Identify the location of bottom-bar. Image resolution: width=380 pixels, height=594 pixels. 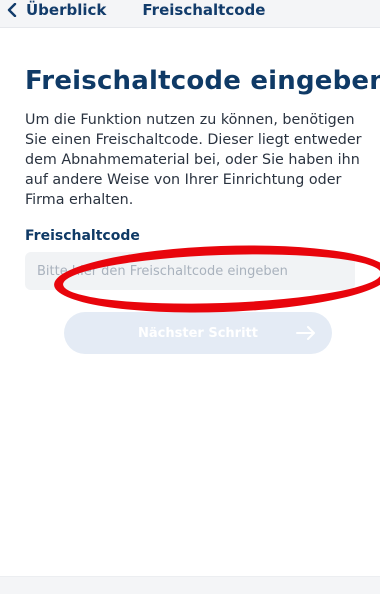
(190, 585).